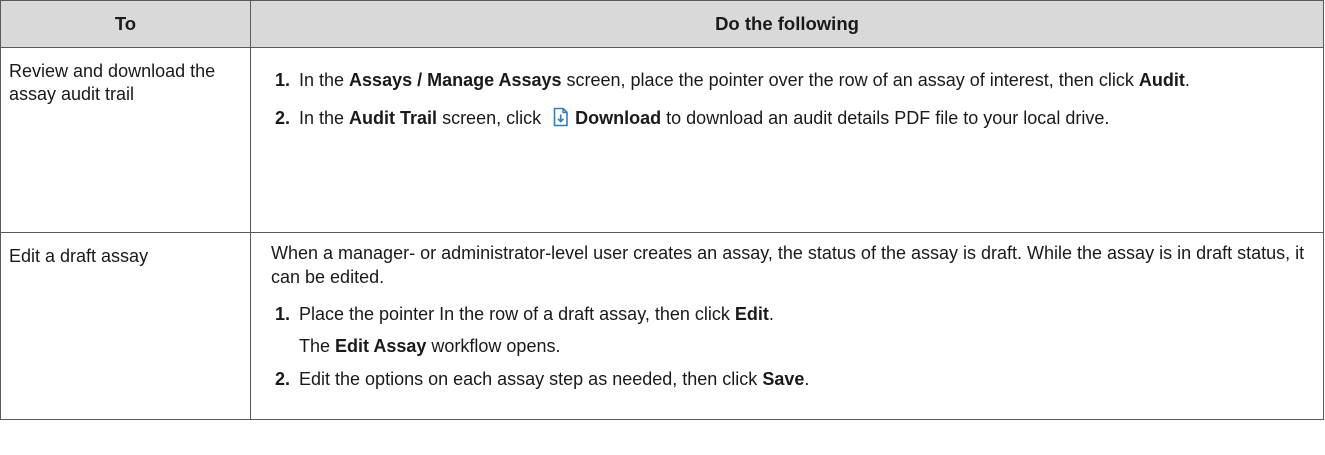 The image size is (1325, 455). I want to click on screen-name: Audit Trail, so click(393, 118).